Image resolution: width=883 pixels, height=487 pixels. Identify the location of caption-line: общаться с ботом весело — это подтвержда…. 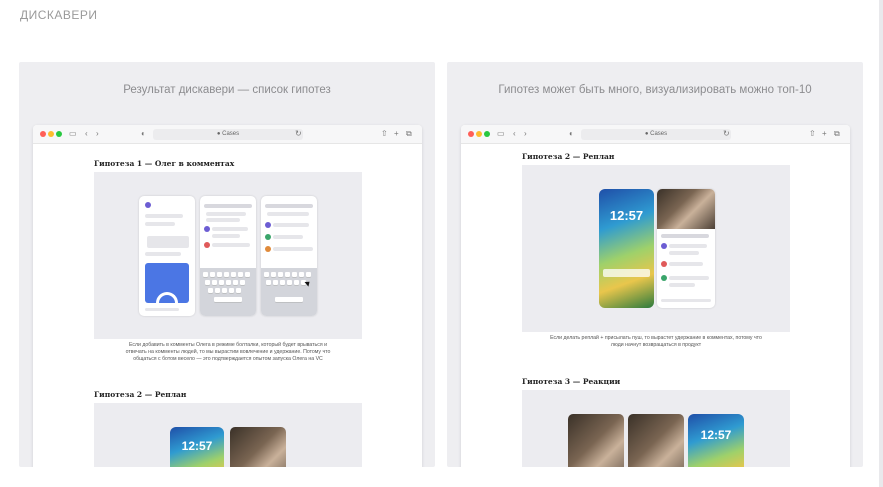
(228, 359).